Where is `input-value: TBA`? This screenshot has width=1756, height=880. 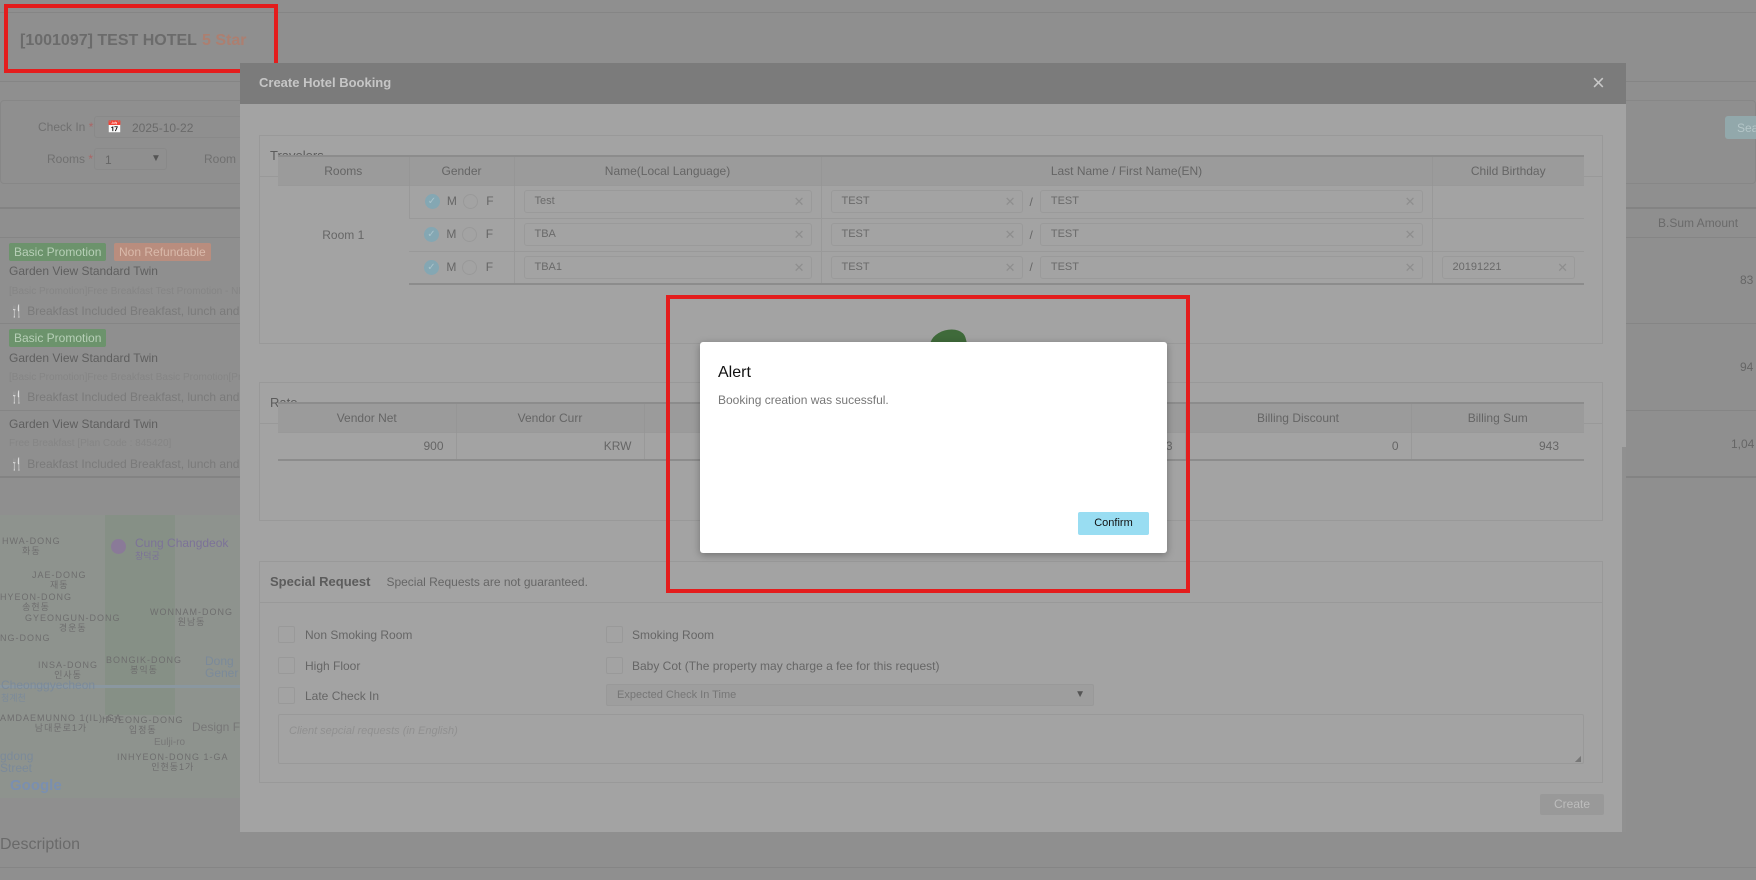 input-value: TBA is located at coordinates (545, 234).